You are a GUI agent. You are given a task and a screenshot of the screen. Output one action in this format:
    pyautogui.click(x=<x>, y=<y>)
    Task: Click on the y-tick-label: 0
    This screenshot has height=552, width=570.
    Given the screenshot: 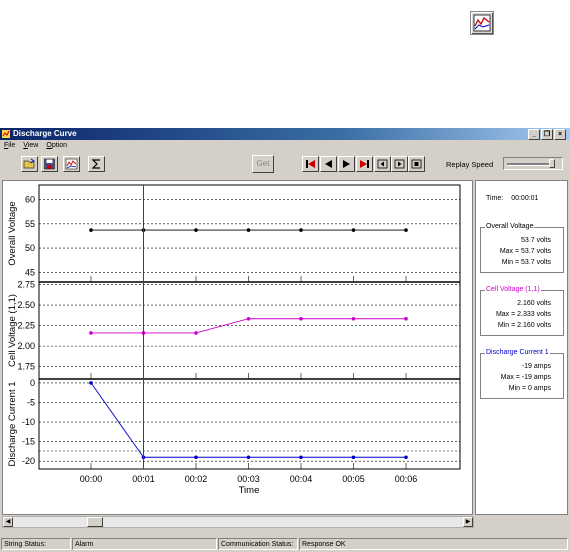 What is the action you would take?
    pyautogui.click(x=32, y=383)
    